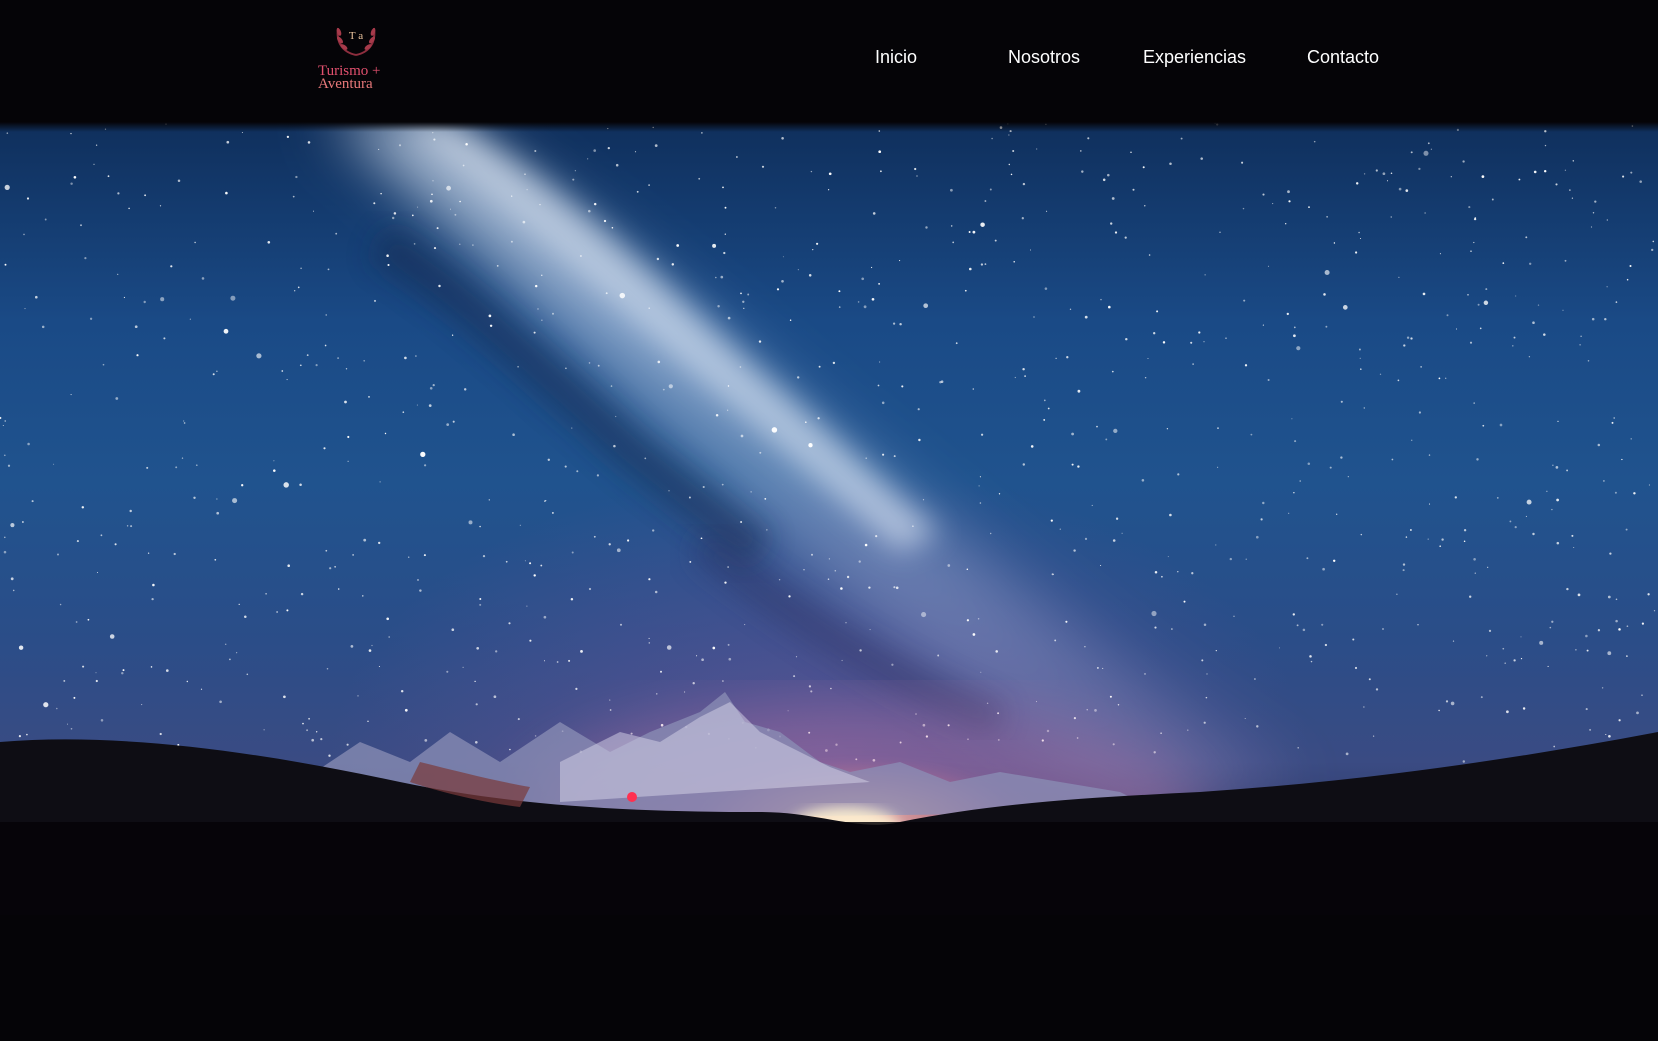 The width and height of the screenshot is (1658, 1041). I want to click on nav-link-inicio: Inicio, so click(896, 57).